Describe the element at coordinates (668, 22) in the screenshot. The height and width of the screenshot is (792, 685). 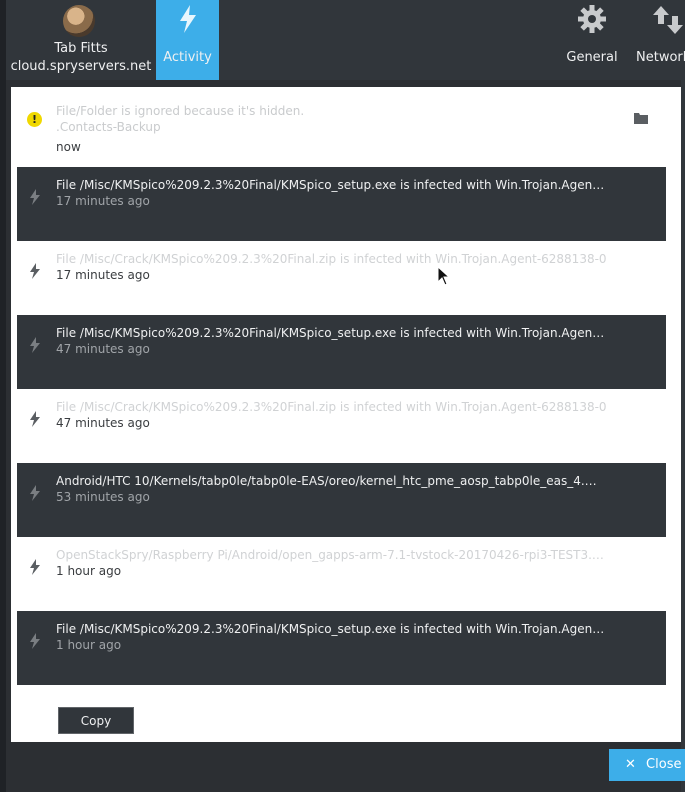
I see `arrows-up-down-icon` at that location.